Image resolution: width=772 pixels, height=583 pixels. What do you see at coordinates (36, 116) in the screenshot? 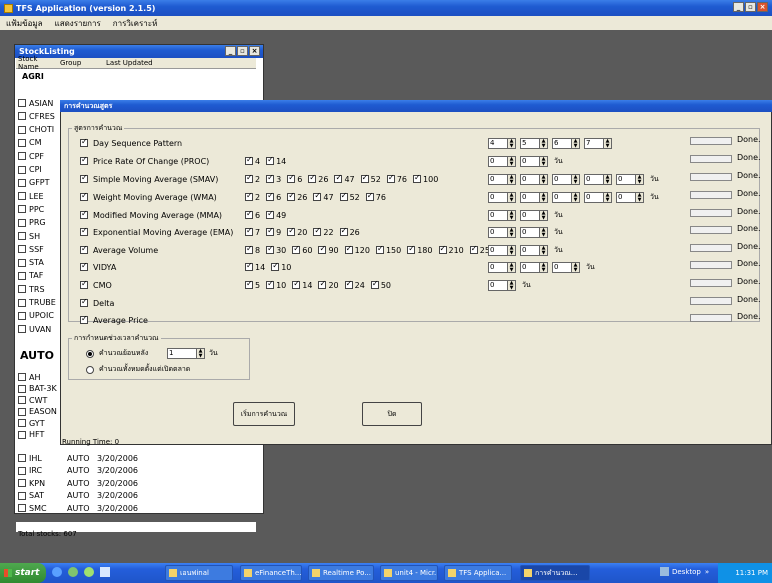
I see `stock-item: CFRES` at bounding box center [36, 116].